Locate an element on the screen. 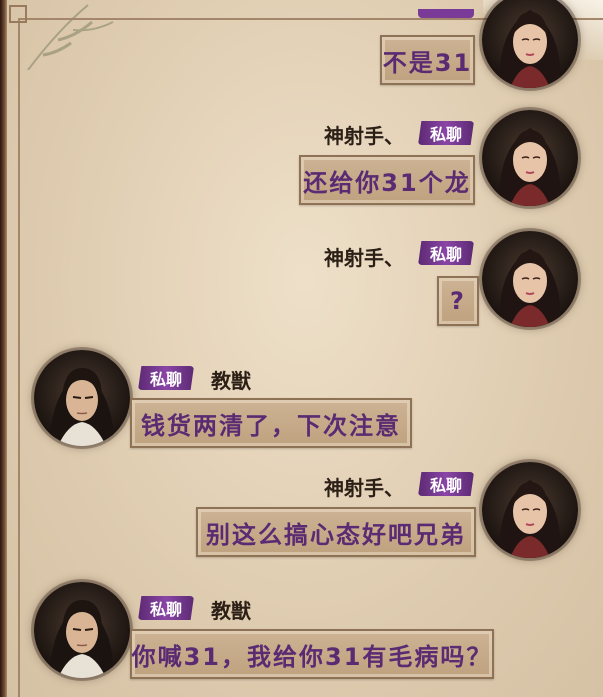 The height and width of the screenshot is (697, 603). inner-border-left is located at coordinates (19, 357).